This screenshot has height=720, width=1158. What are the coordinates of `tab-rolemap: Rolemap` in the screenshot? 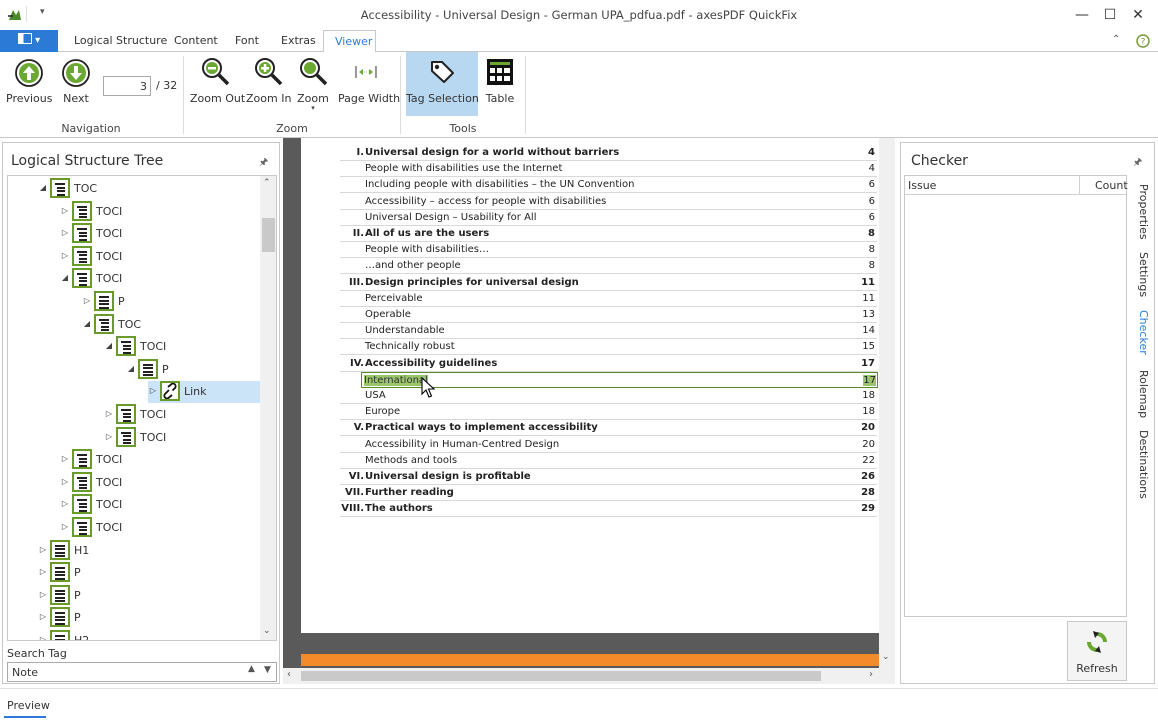 It's located at (1140, 394).